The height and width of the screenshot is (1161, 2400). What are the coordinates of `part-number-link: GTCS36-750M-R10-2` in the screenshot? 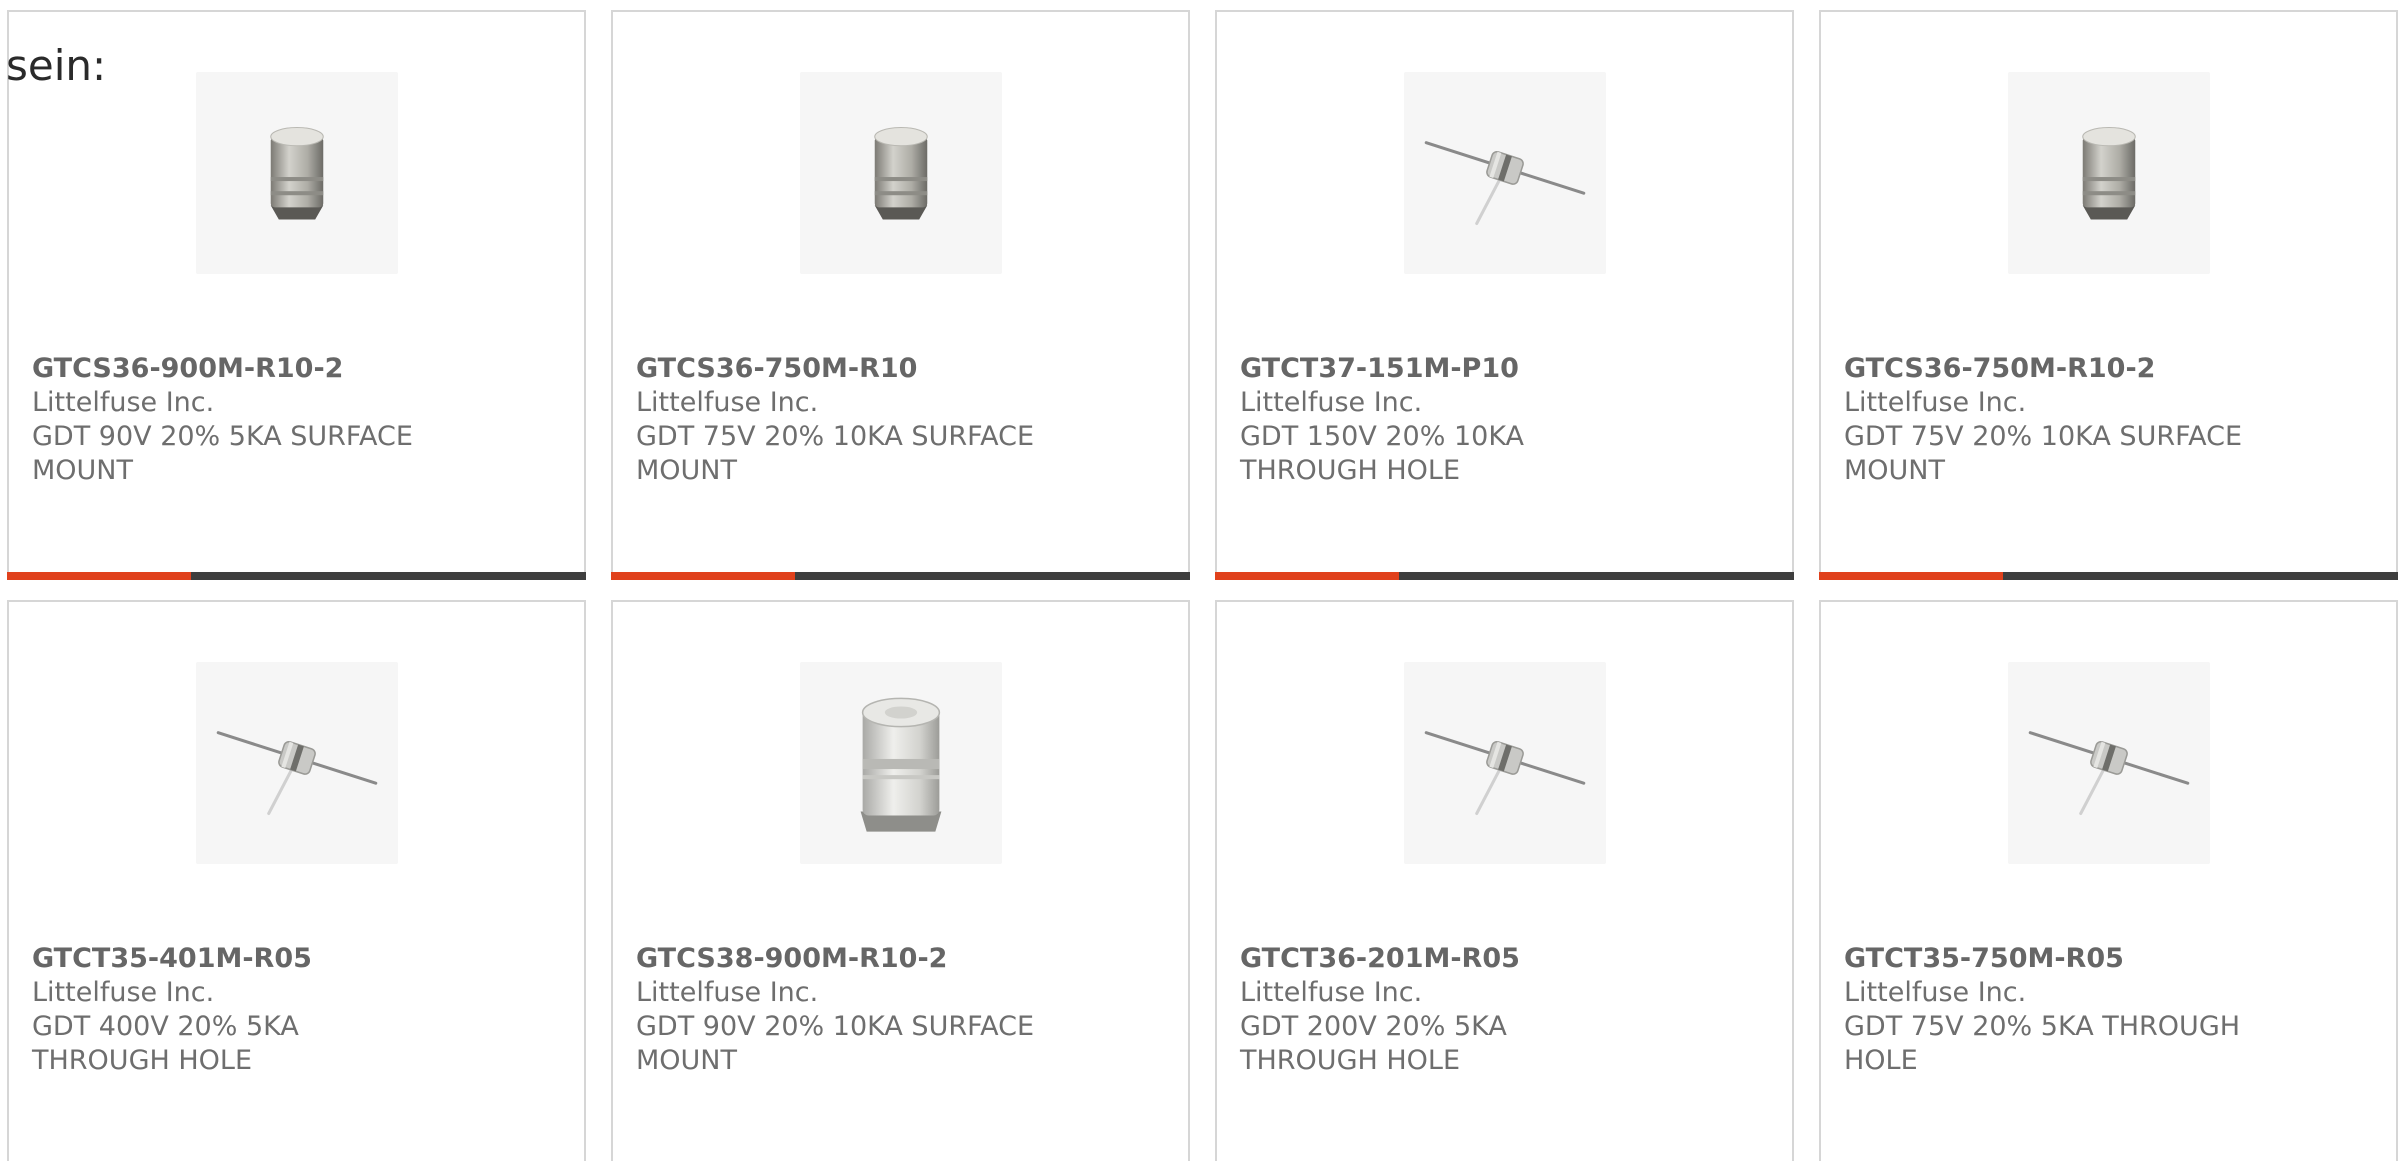 It's located at (2094, 369).